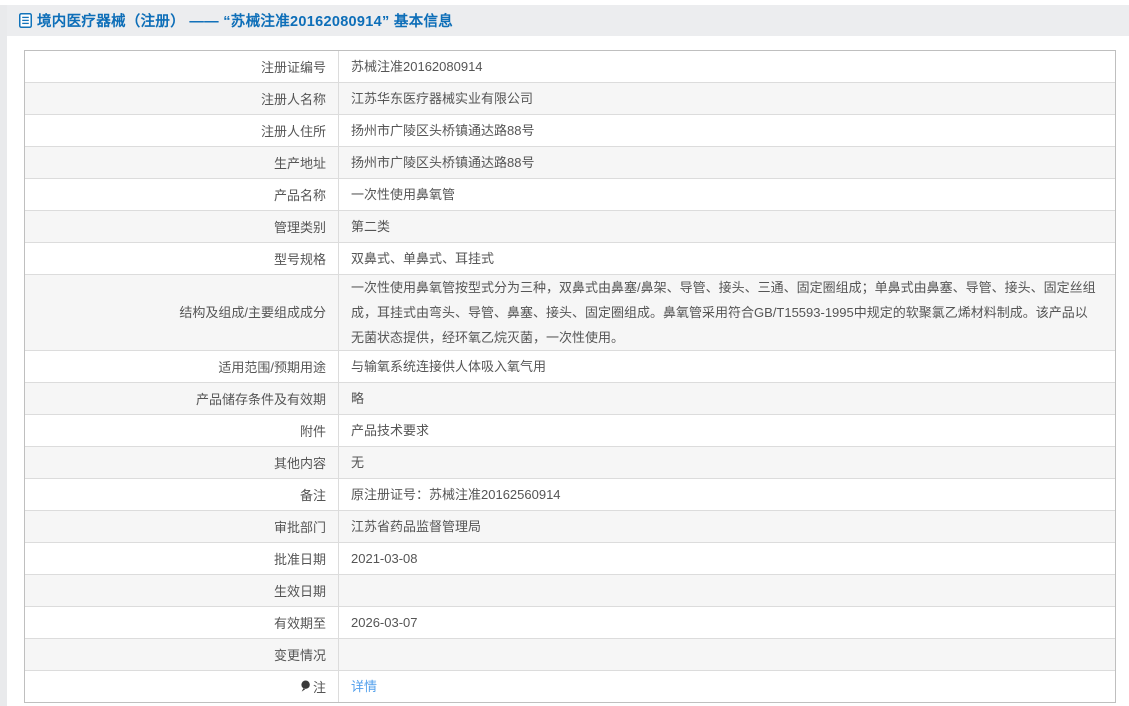  Describe the element at coordinates (182, 622) in the screenshot. I see `row-label: 有效期至` at that location.